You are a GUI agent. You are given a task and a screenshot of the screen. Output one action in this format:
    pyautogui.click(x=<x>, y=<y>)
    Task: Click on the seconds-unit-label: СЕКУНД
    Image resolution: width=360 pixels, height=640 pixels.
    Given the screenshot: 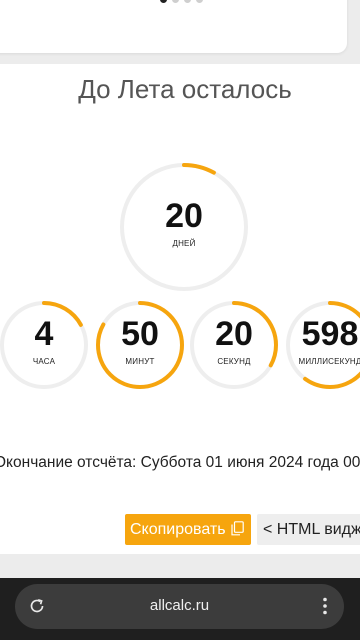 What is the action you would take?
    pyautogui.click(x=234, y=361)
    